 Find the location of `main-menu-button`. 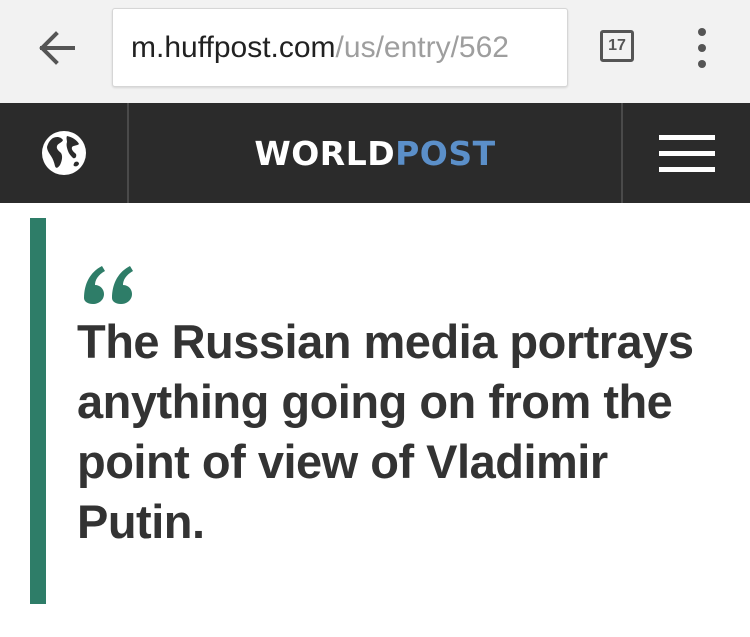

main-menu-button is located at coordinates (685, 153).